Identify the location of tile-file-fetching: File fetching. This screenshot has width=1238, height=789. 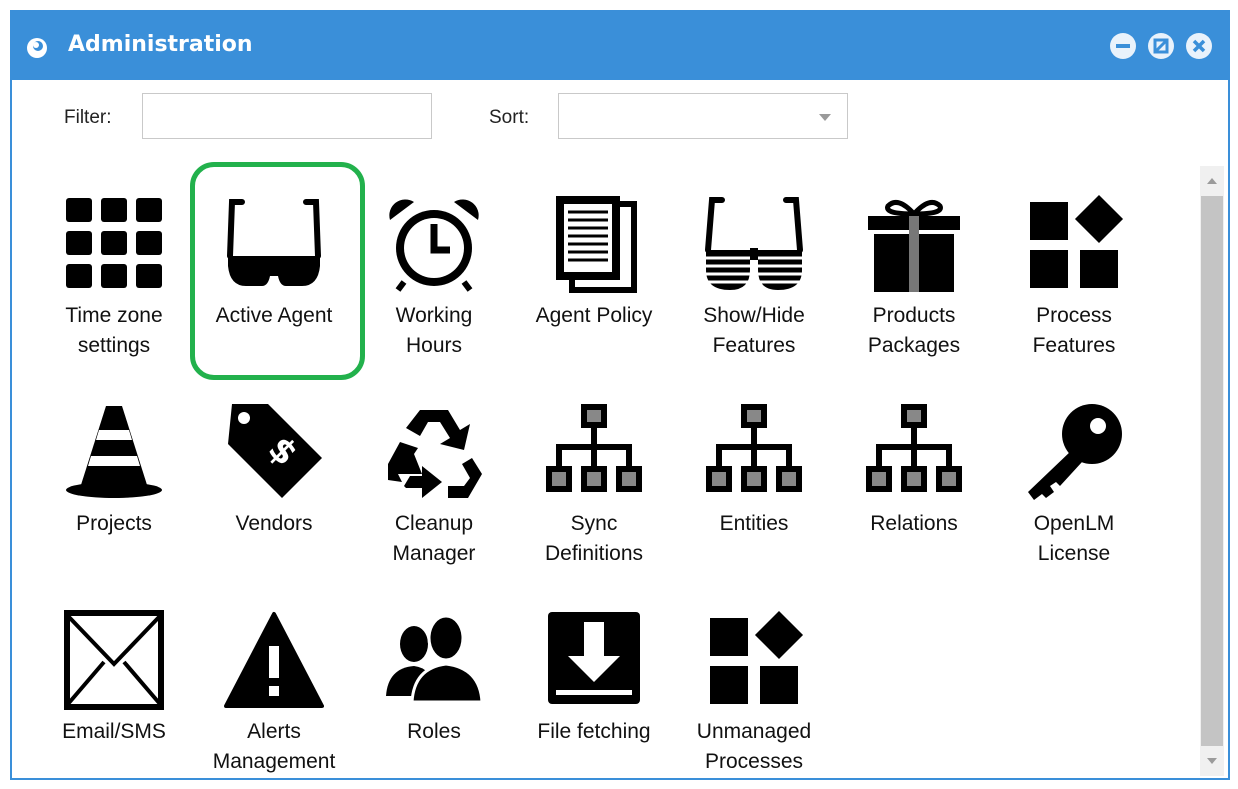
(594, 683).